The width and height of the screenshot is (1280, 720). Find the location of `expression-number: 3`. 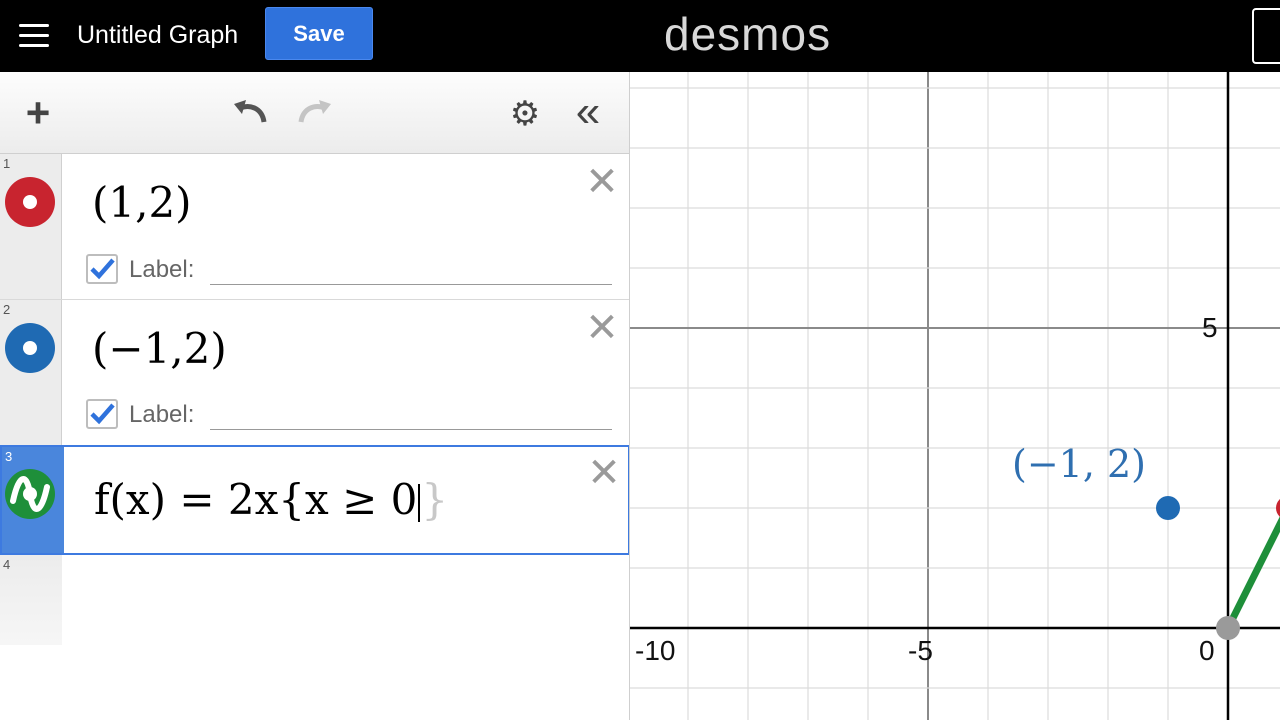

expression-number: 3 is located at coordinates (9, 456).